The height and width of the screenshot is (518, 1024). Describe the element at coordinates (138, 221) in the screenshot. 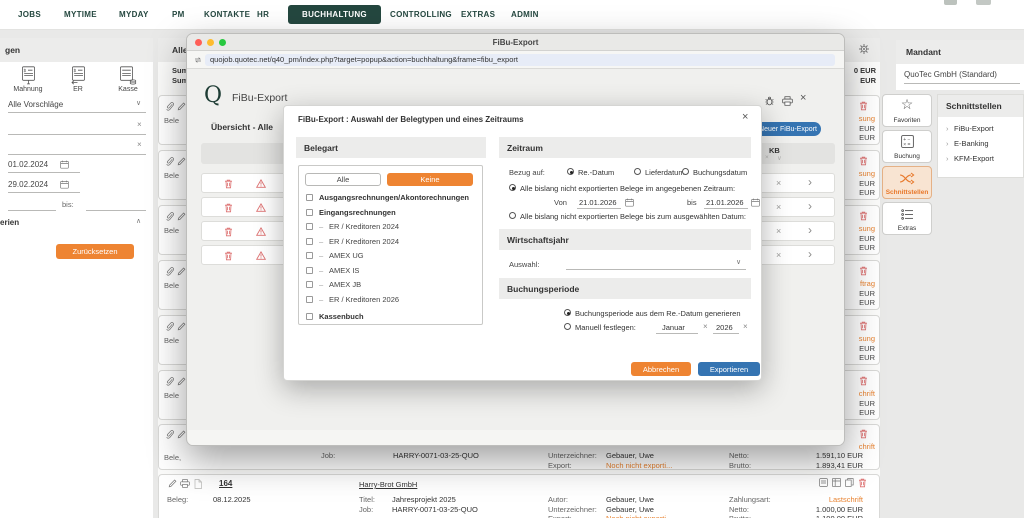

I see `chevron-up-icon: ∧` at that location.